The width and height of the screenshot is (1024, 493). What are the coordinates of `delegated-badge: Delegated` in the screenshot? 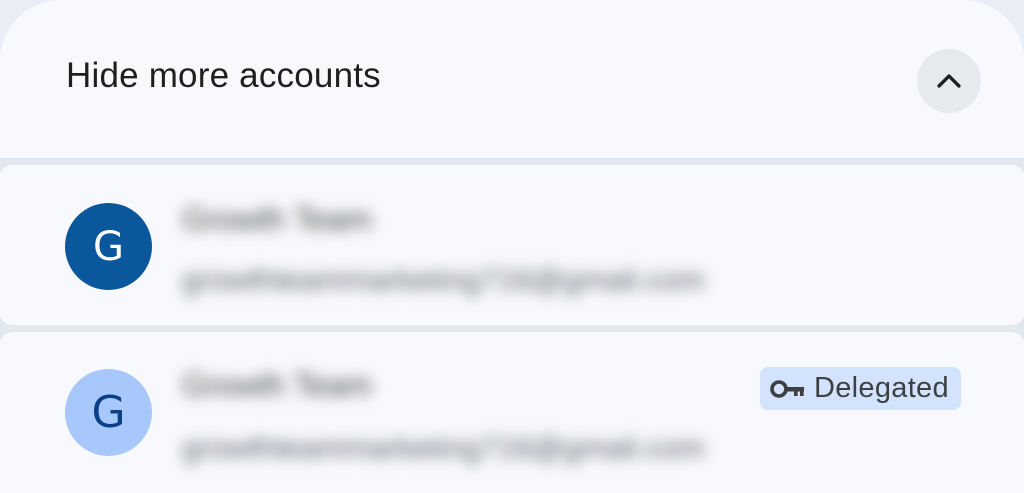 It's located at (860, 388).